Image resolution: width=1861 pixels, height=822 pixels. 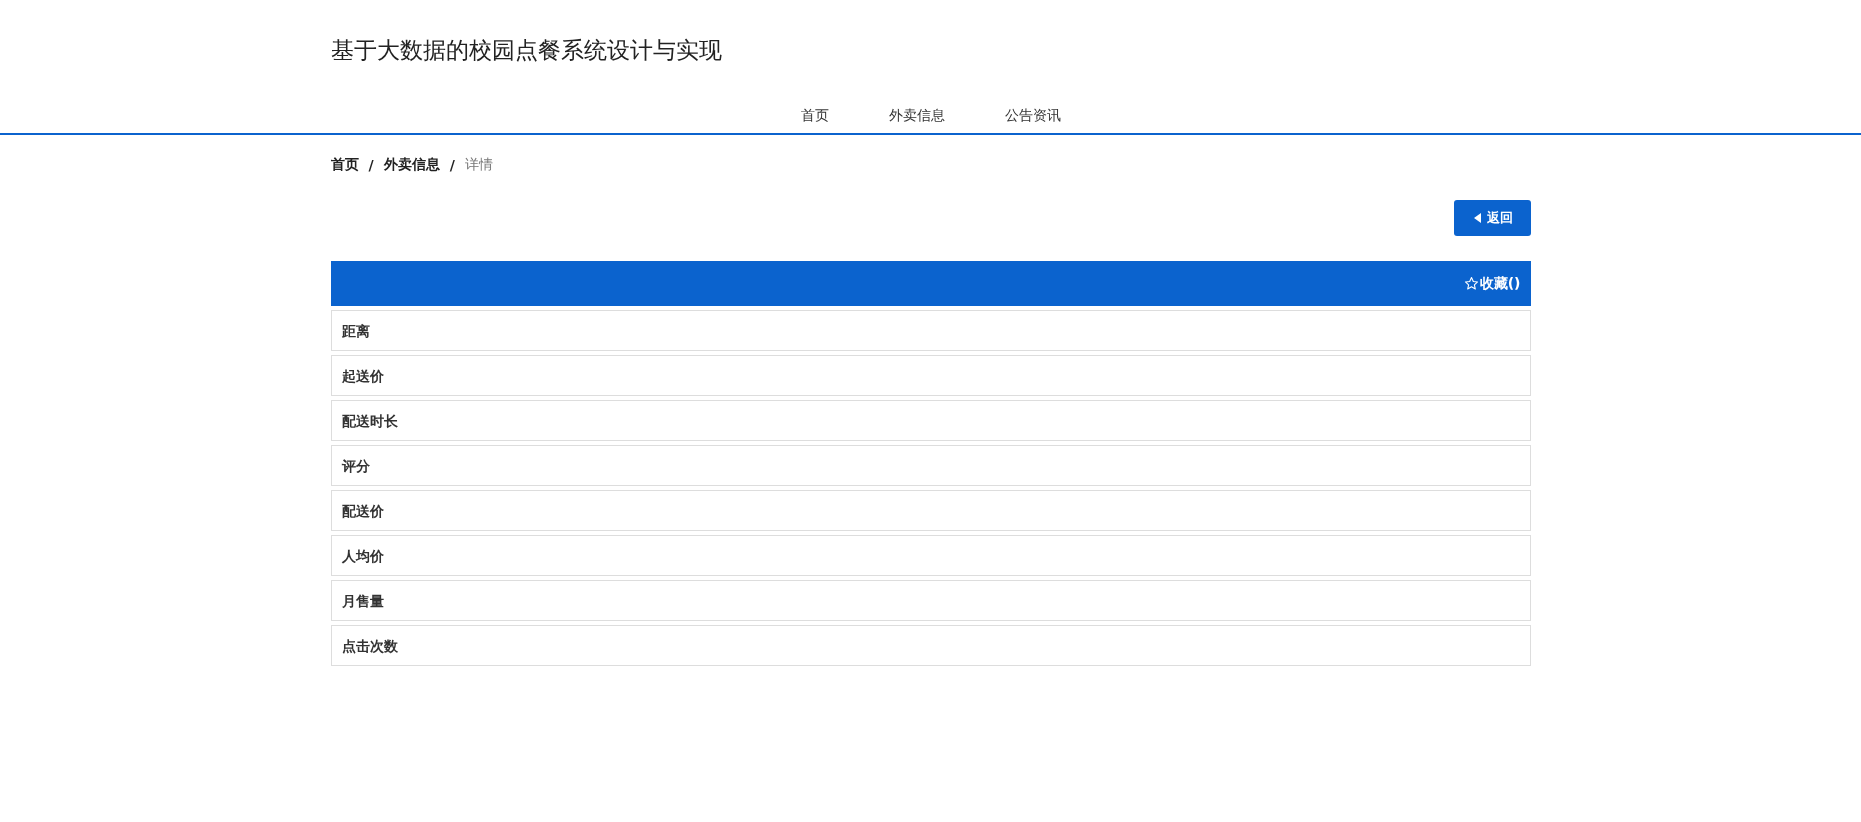 I want to click on detail-row: 人均价, so click(x=930, y=555).